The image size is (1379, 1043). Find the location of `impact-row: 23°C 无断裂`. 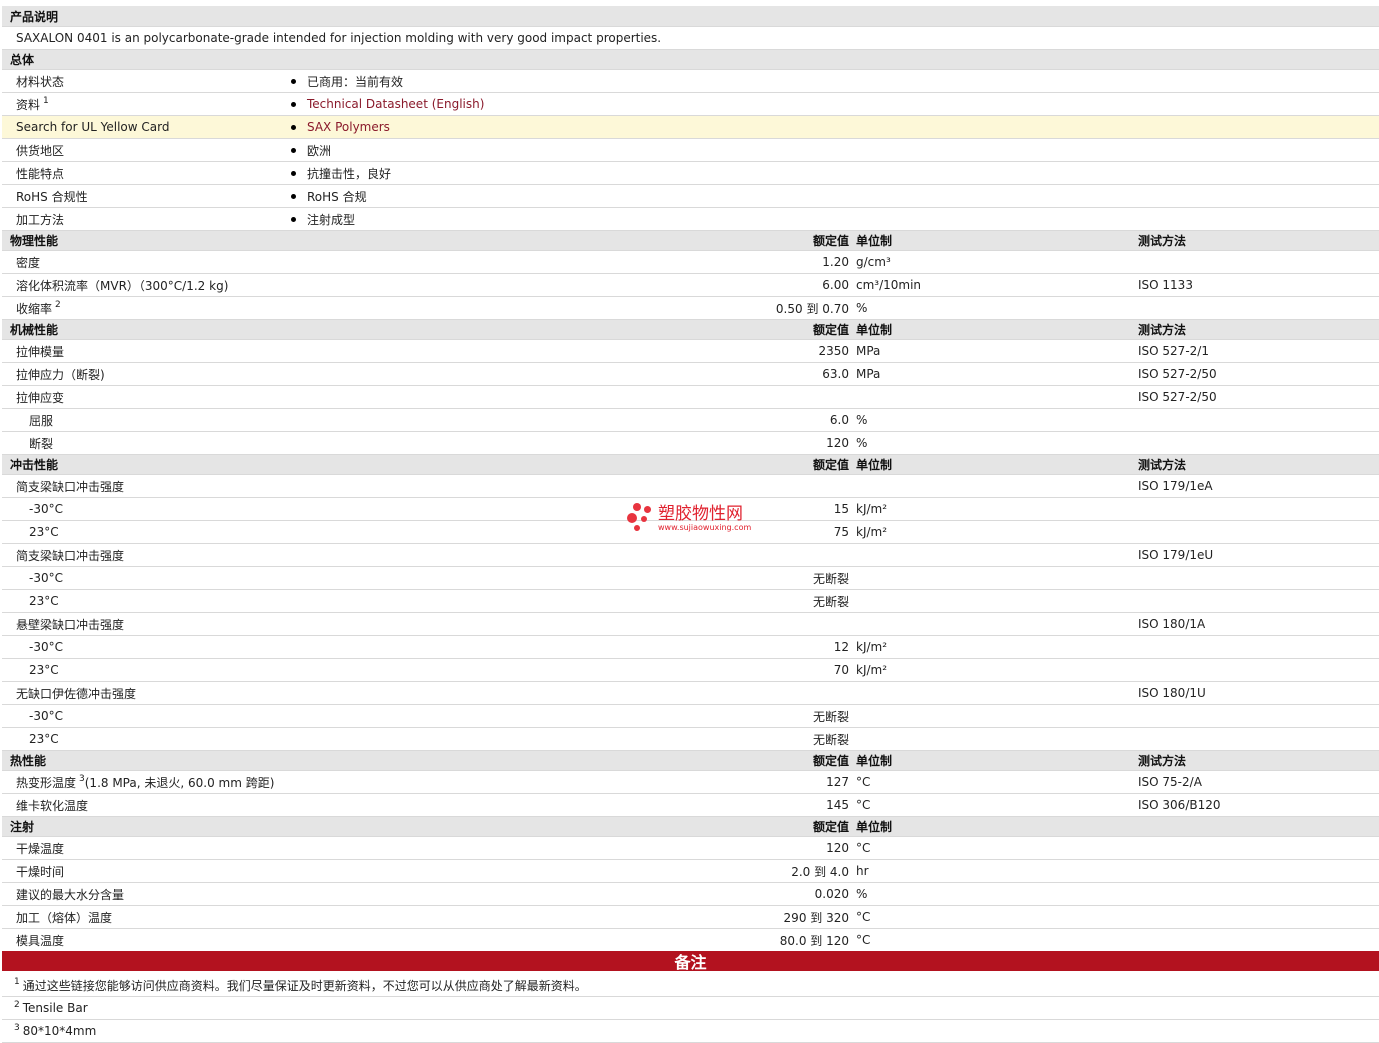

impact-row: 23°C 无断裂 is located at coordinates (690, 601).